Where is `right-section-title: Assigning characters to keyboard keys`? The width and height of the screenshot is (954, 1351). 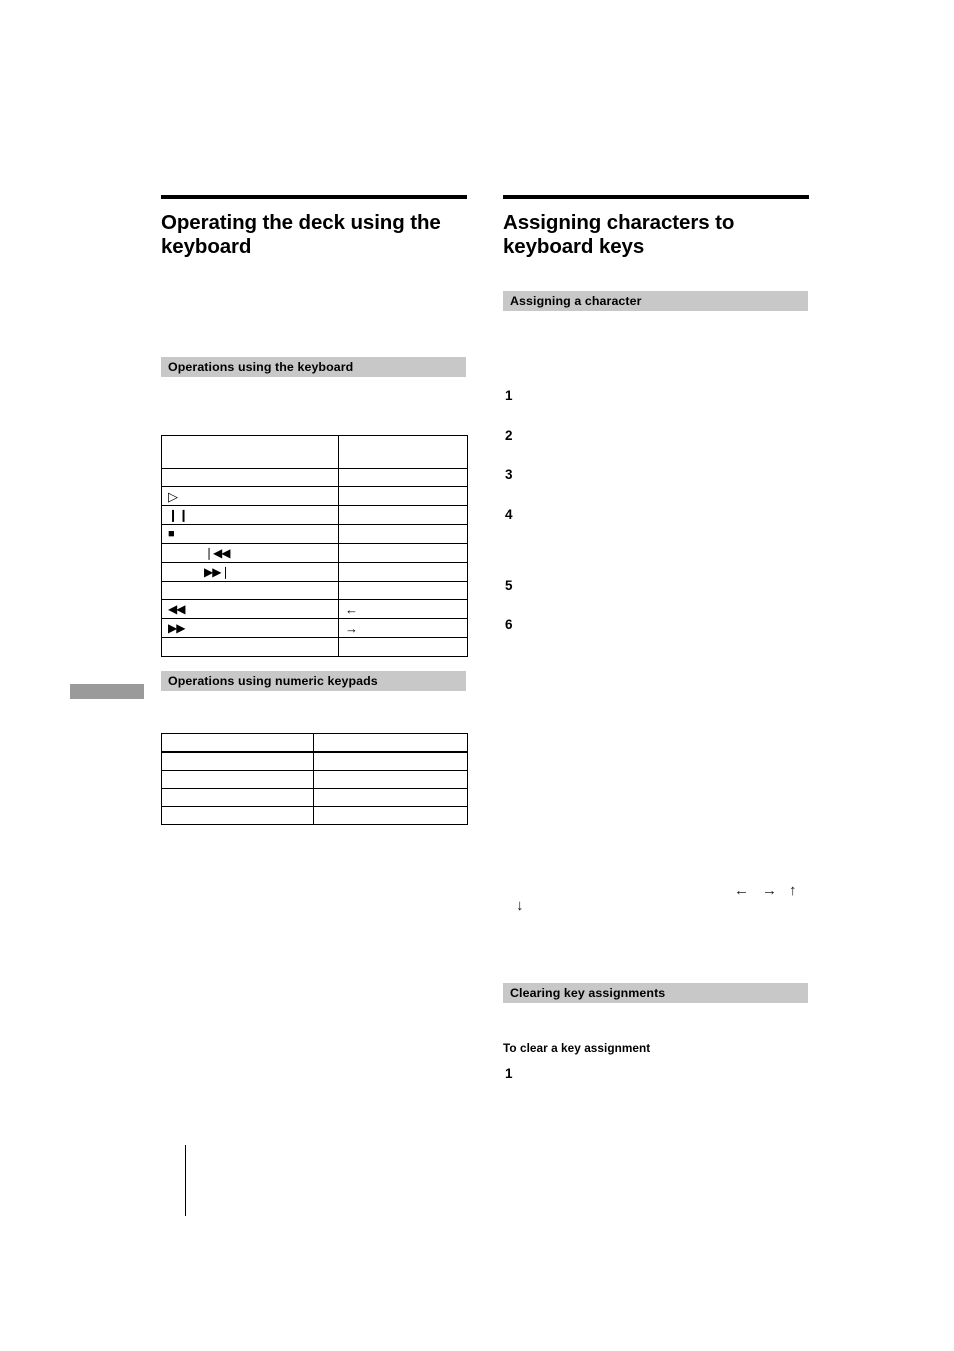 right-section-title: Assigning characters to keyboard keys is located at coordinates (619, 234).